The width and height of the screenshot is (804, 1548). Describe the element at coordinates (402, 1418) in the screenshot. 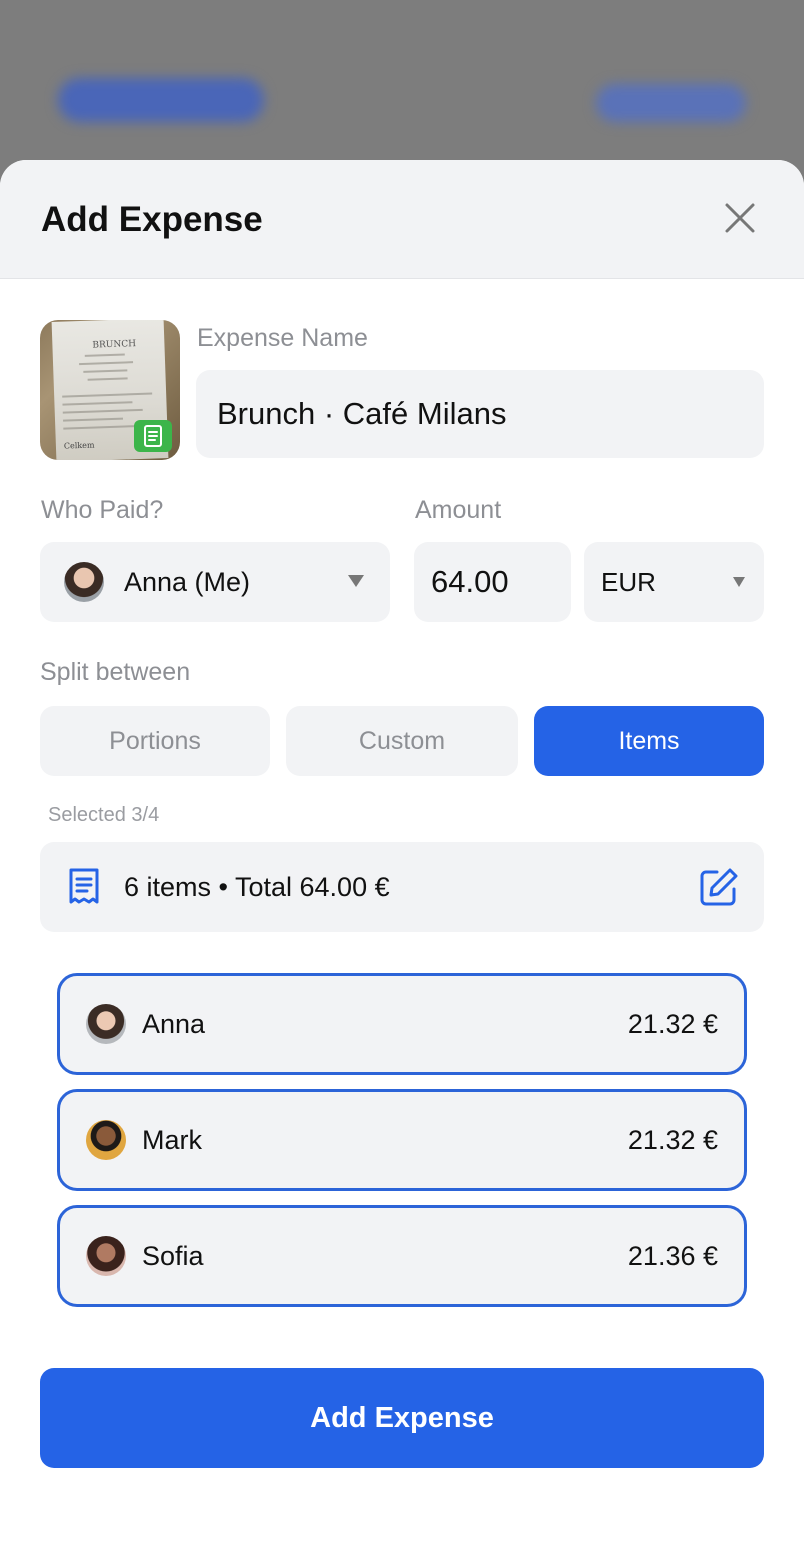

I see `add-expense-button: Add Expense` at that location.